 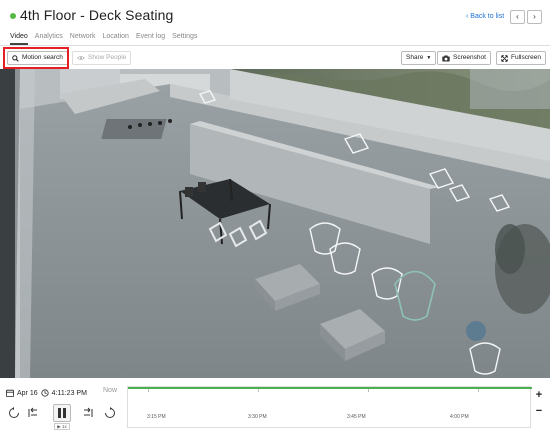 What do you see at coordinates (459, 417) in the screenshot?
I see `timeline-label: 4:00 PM` at bounding box center [459, 417].